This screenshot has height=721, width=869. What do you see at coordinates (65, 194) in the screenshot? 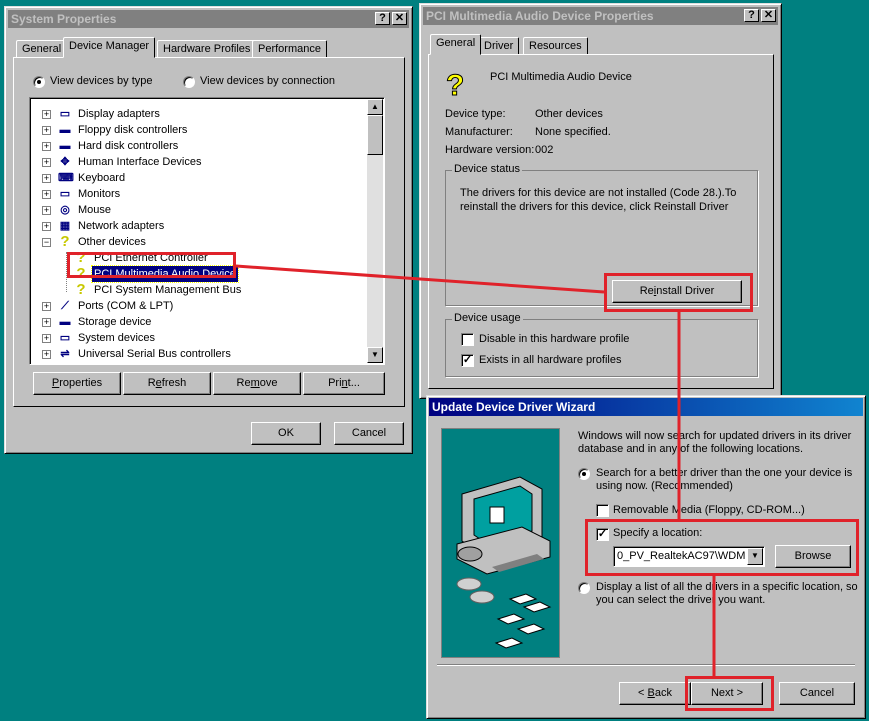
I see `monitor-icon: ▭` at bounding box center [65, 194].